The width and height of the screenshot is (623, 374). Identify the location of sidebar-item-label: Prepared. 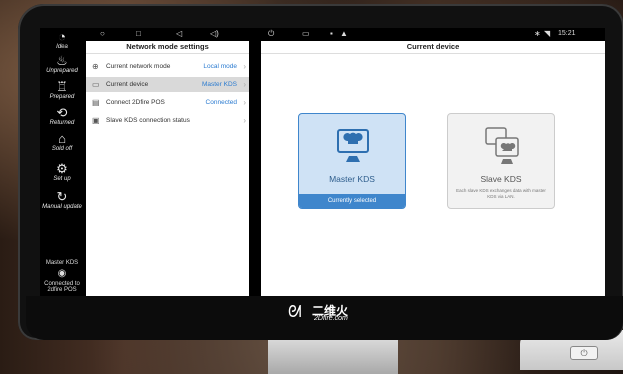
(62, 97).